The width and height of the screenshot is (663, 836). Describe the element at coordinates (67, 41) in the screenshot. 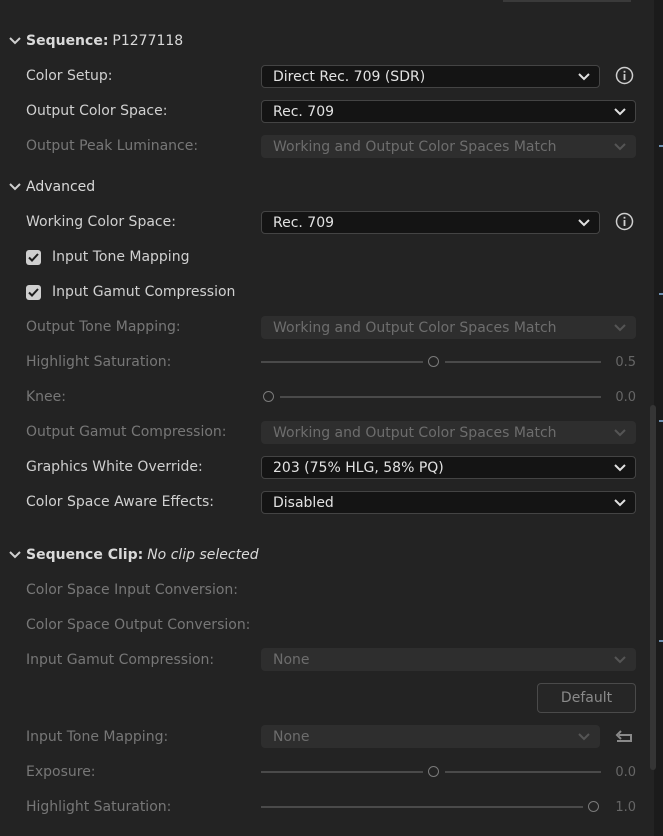

I see `section-title: Sequence:` at that location.